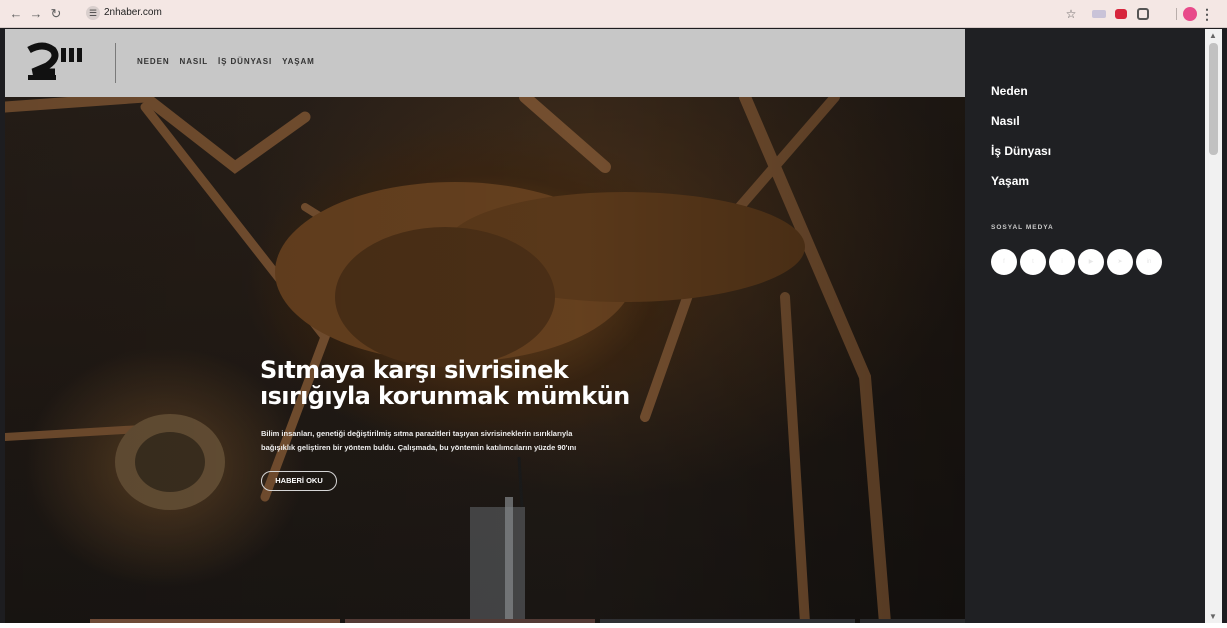  I want to click on social-icons: f t i ▶ ➤ in, so click(1076, 262).